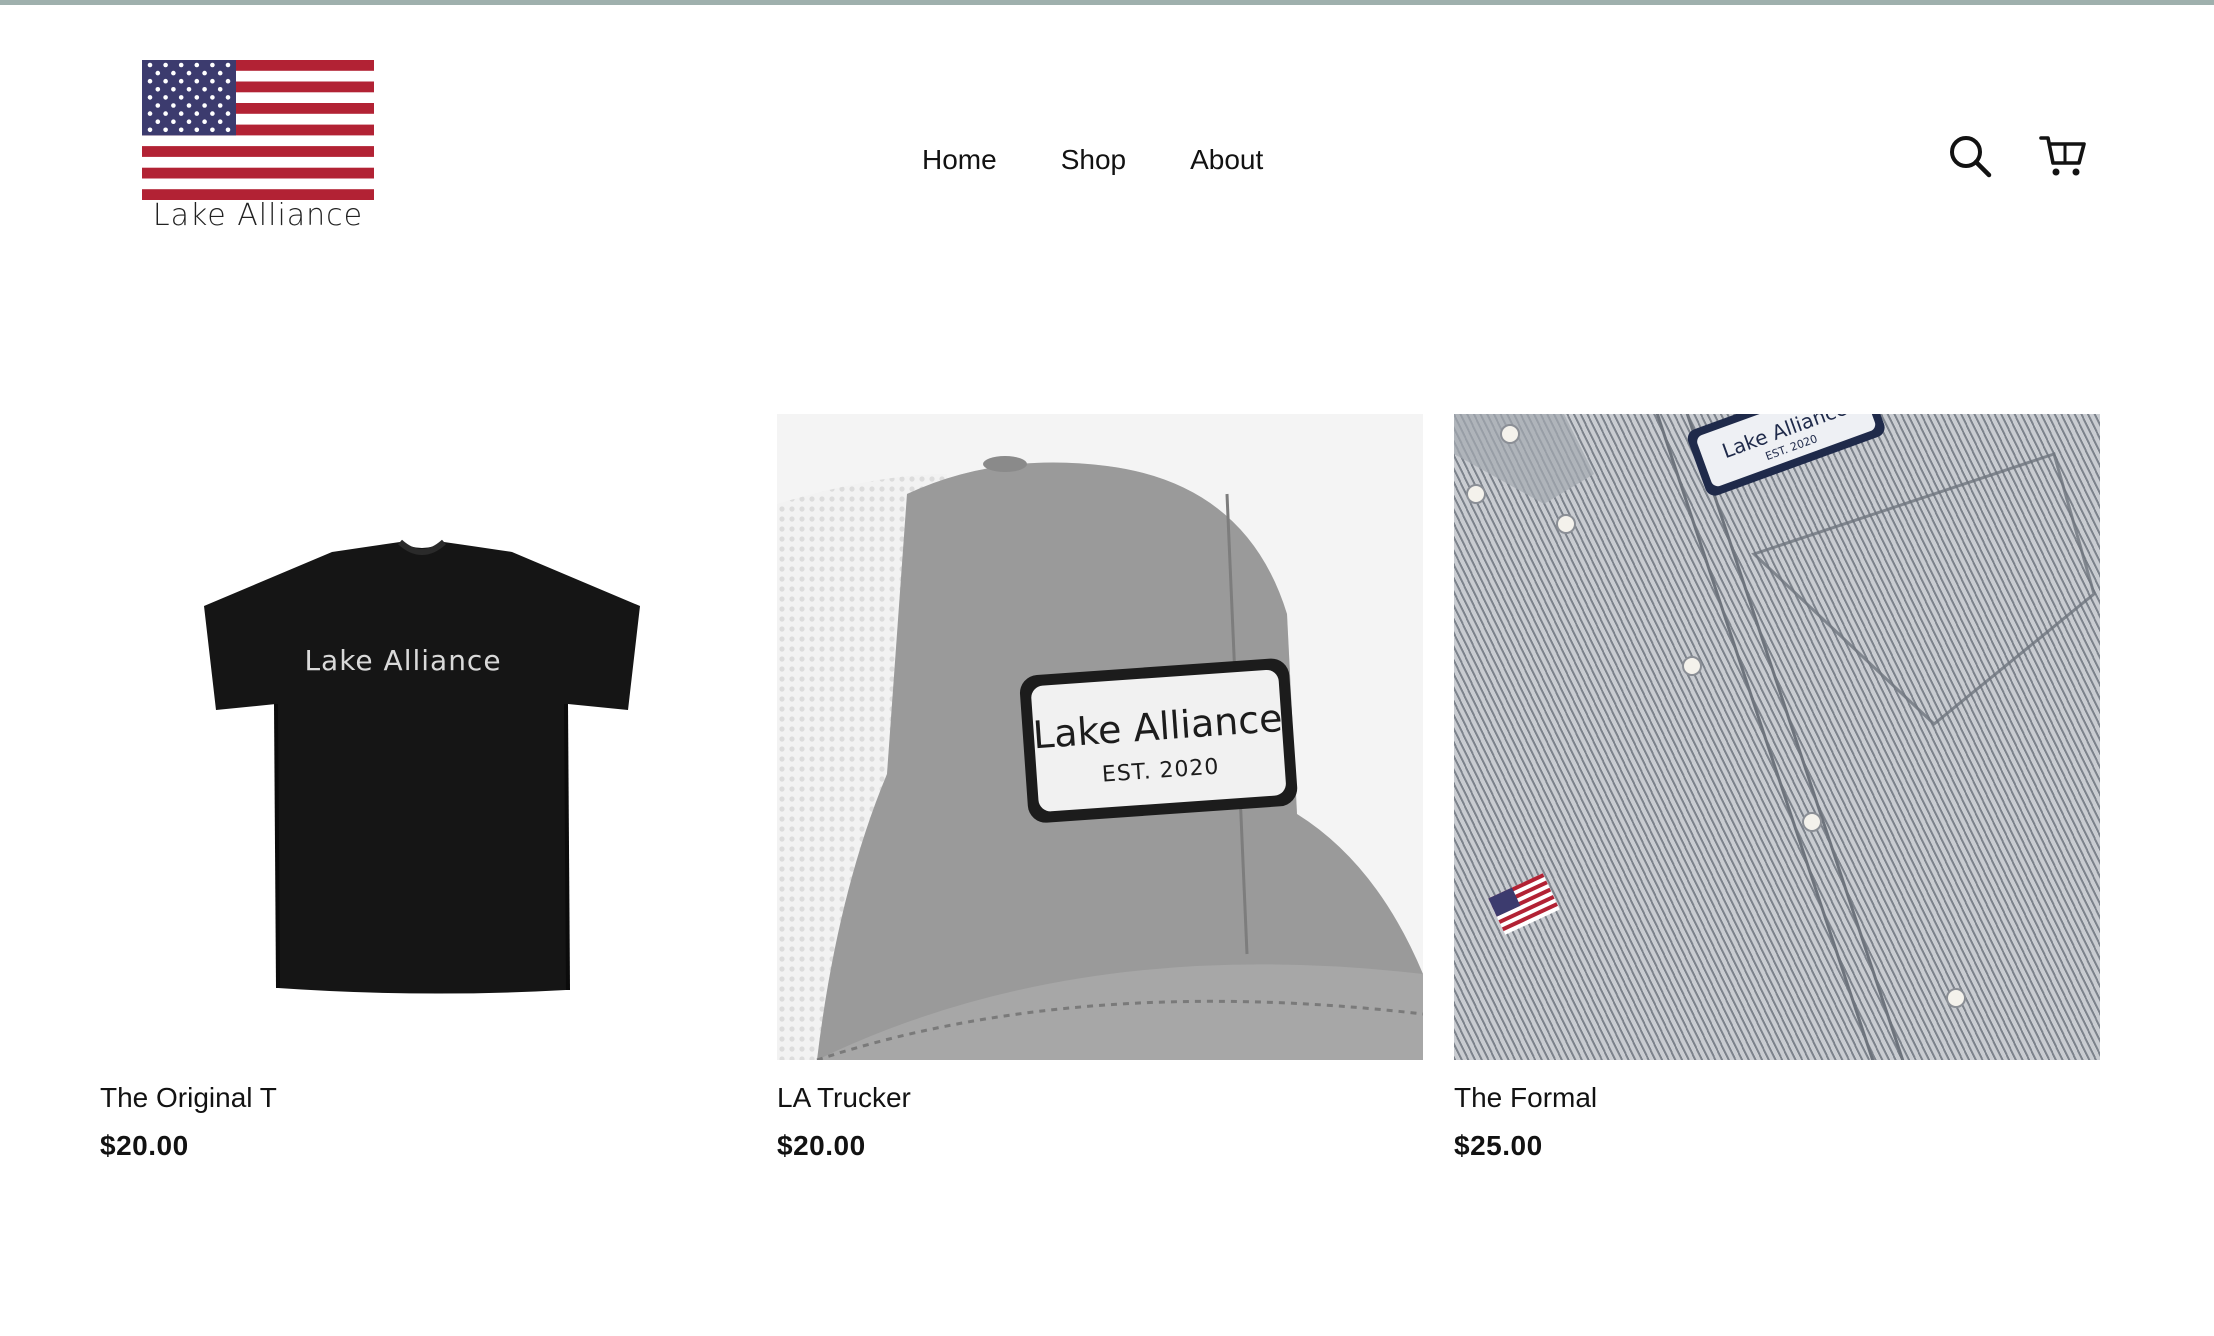  What do you see at coordinates (402, 660) in the screenshot?
I see `tee-print-text: Lake Alliance` at bounding box center [402, 660].